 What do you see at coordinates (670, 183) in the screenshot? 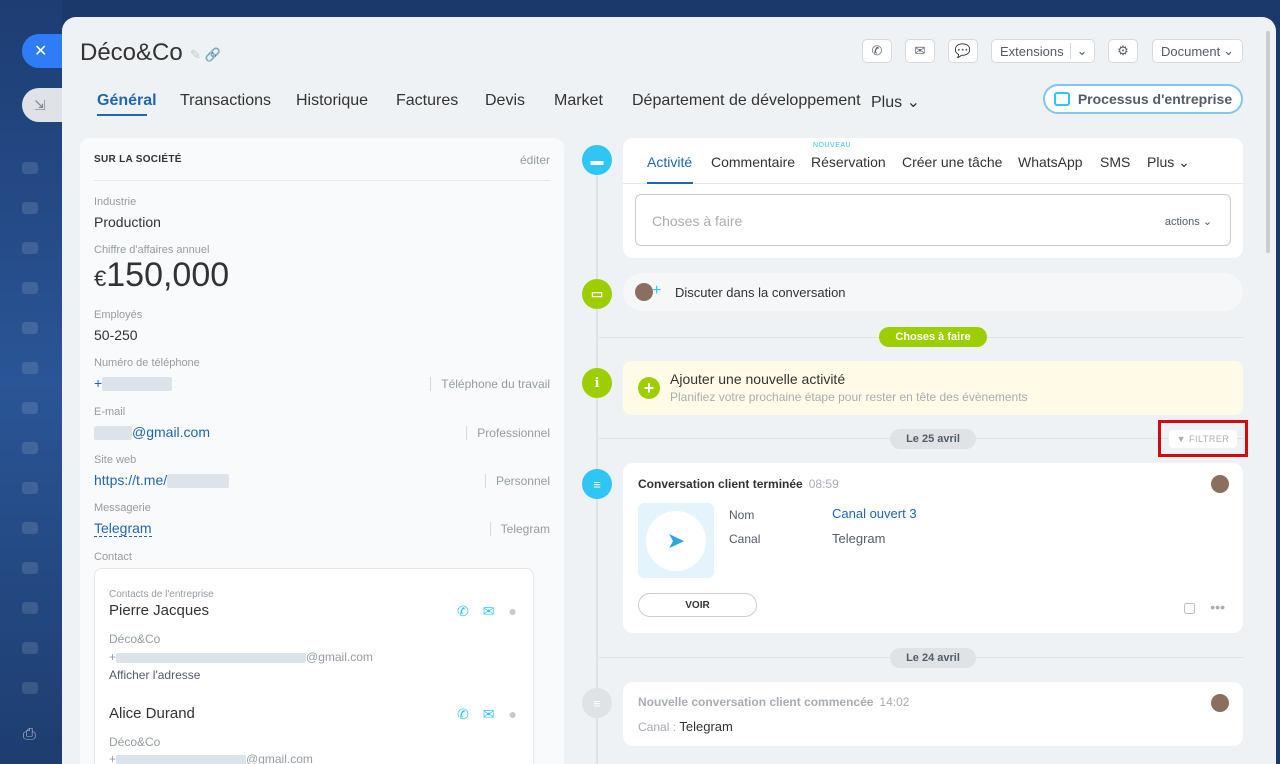
I see `active-tab-indicator` at bounding box center [670, 183].